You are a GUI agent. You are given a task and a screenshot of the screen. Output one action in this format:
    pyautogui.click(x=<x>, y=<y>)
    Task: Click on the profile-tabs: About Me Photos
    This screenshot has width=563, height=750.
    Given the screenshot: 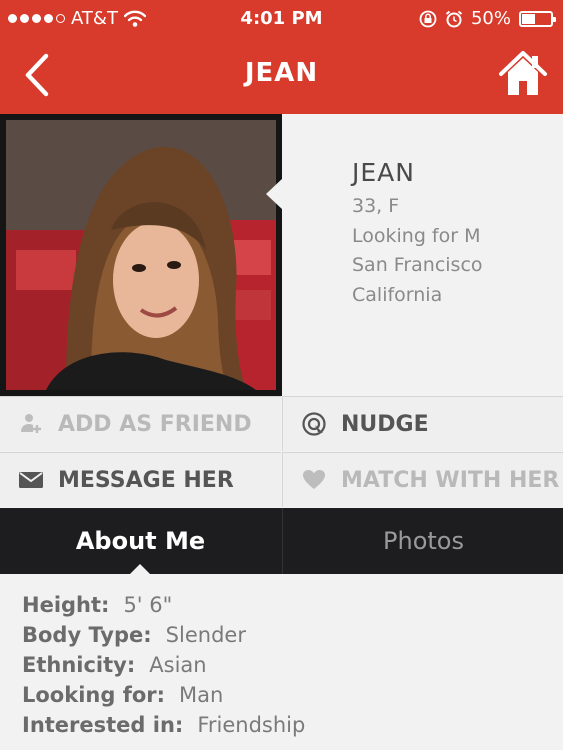 What is the action you would take?
    pyautogui.click(x=281, y=541)
    